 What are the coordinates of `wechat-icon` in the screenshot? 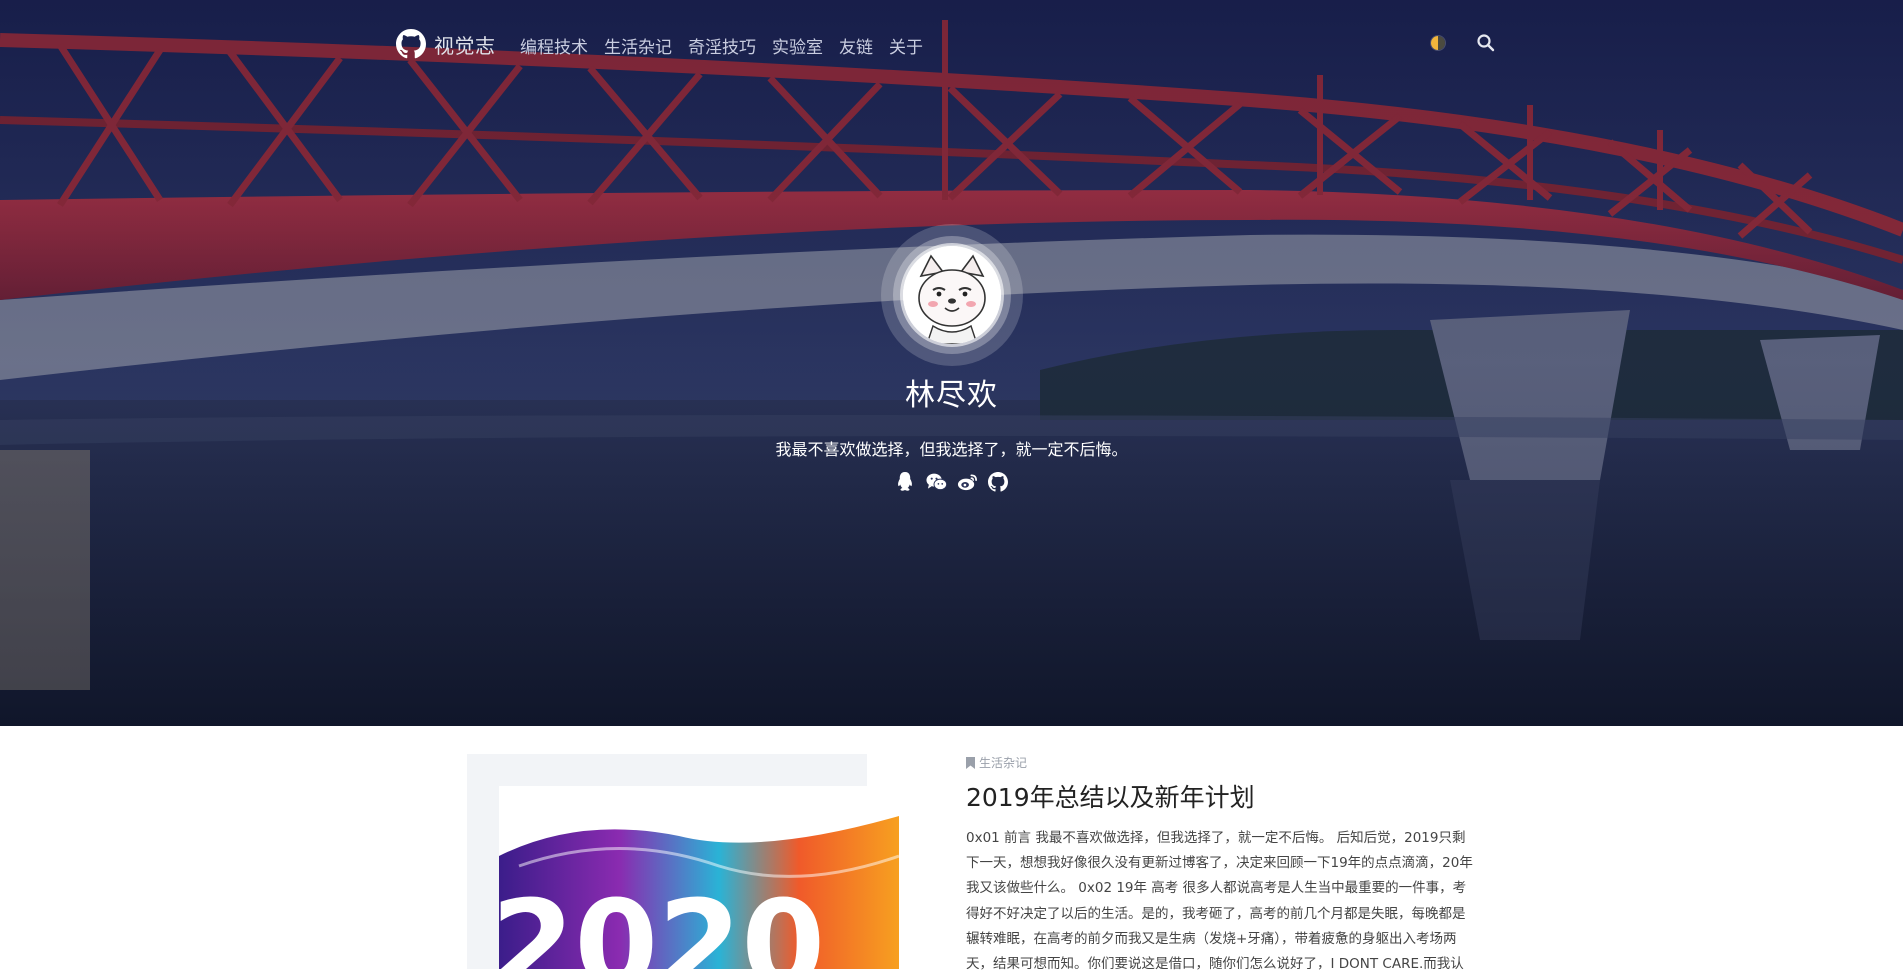 It's located at (936, 481).